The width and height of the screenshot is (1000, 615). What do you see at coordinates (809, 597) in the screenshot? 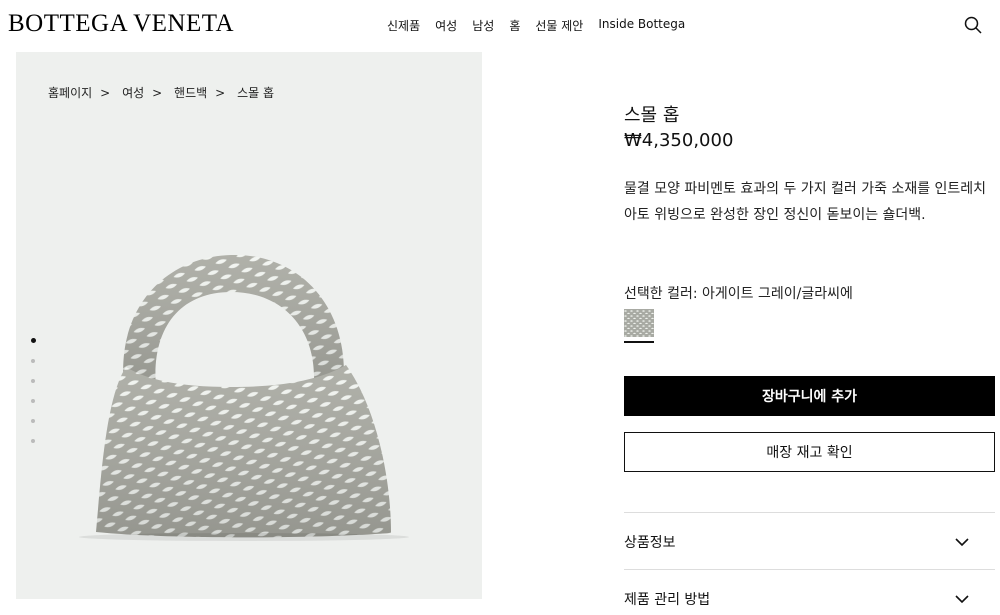
I see `accordion-care-instructions: 제품 관리 방법` at bounding box center [809, 597].